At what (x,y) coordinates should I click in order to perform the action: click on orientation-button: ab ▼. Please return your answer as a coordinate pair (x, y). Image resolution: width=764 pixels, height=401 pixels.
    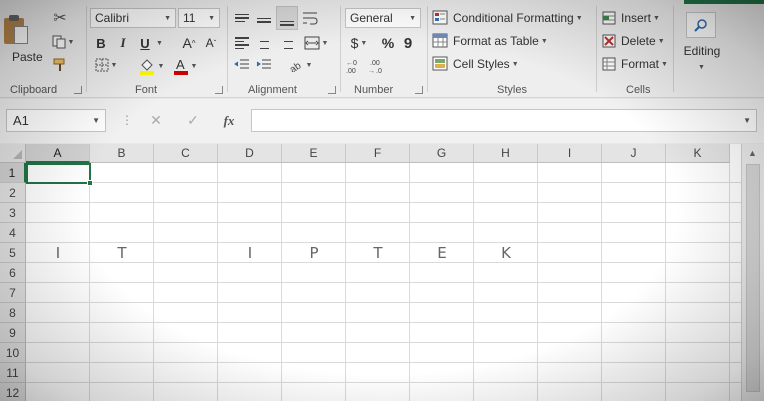
    Looking at the image, I should click on (300, 65).